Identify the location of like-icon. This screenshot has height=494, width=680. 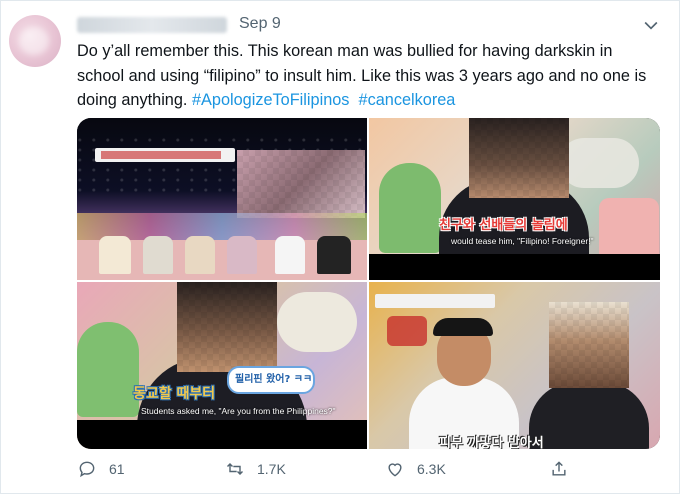
(395, 470).